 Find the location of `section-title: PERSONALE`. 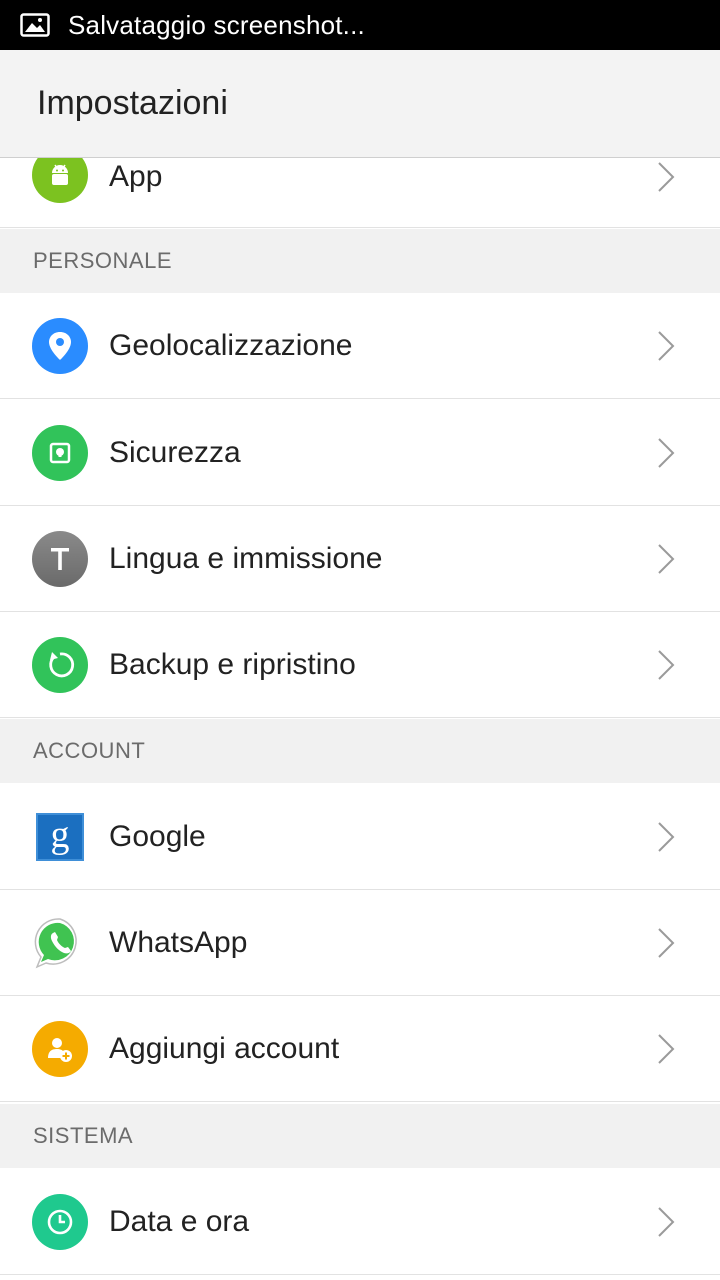

section-title: PERSONALE is located at coordinates (102, 260).